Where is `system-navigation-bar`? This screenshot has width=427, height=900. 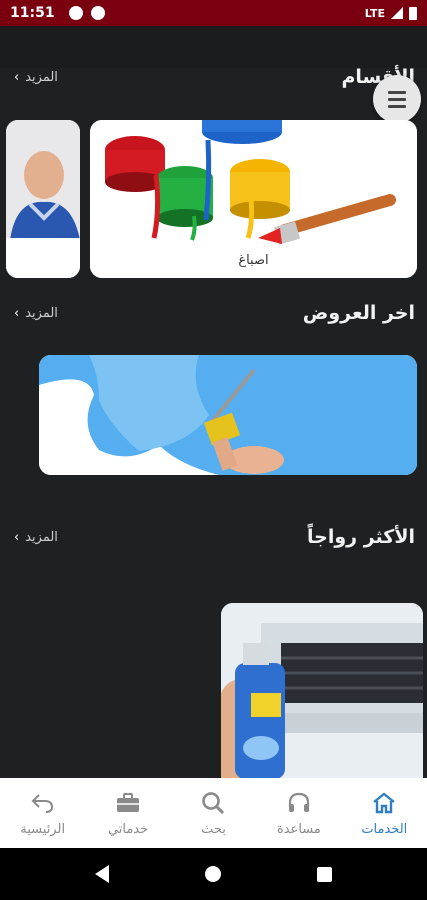 system-navigation-bar is located at coordinates (213, 874).